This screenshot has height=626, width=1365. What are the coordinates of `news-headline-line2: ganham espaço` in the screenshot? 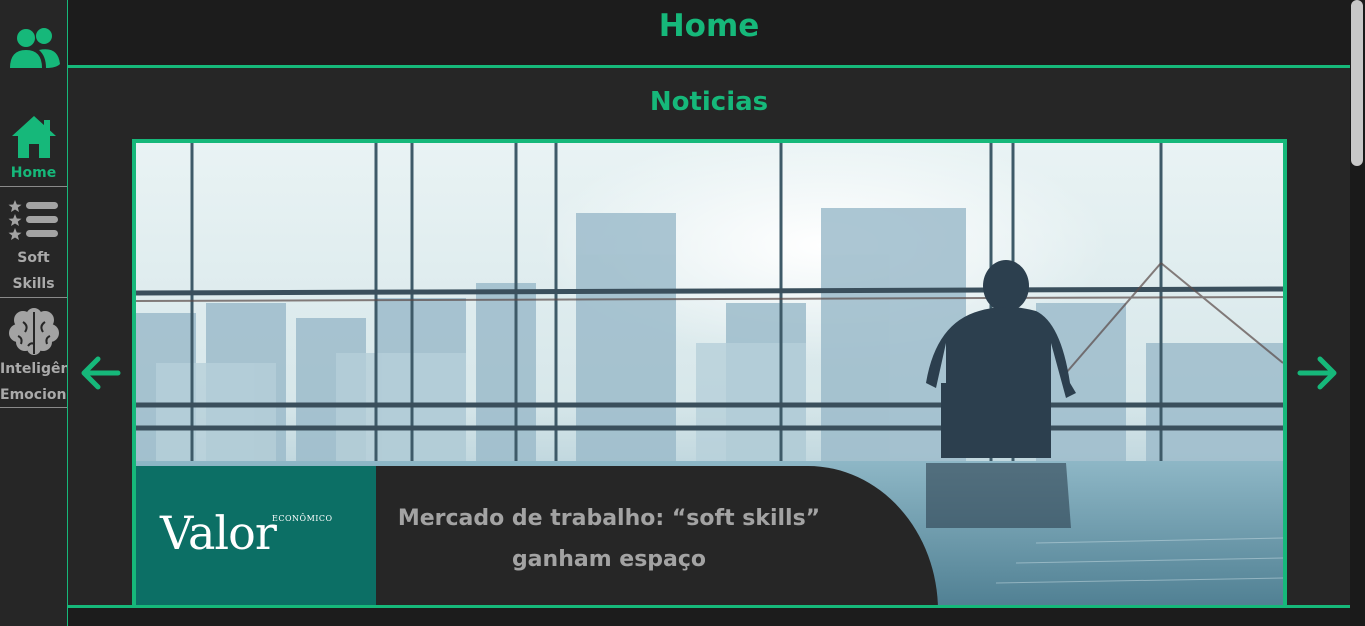 It's located at (609, 559).